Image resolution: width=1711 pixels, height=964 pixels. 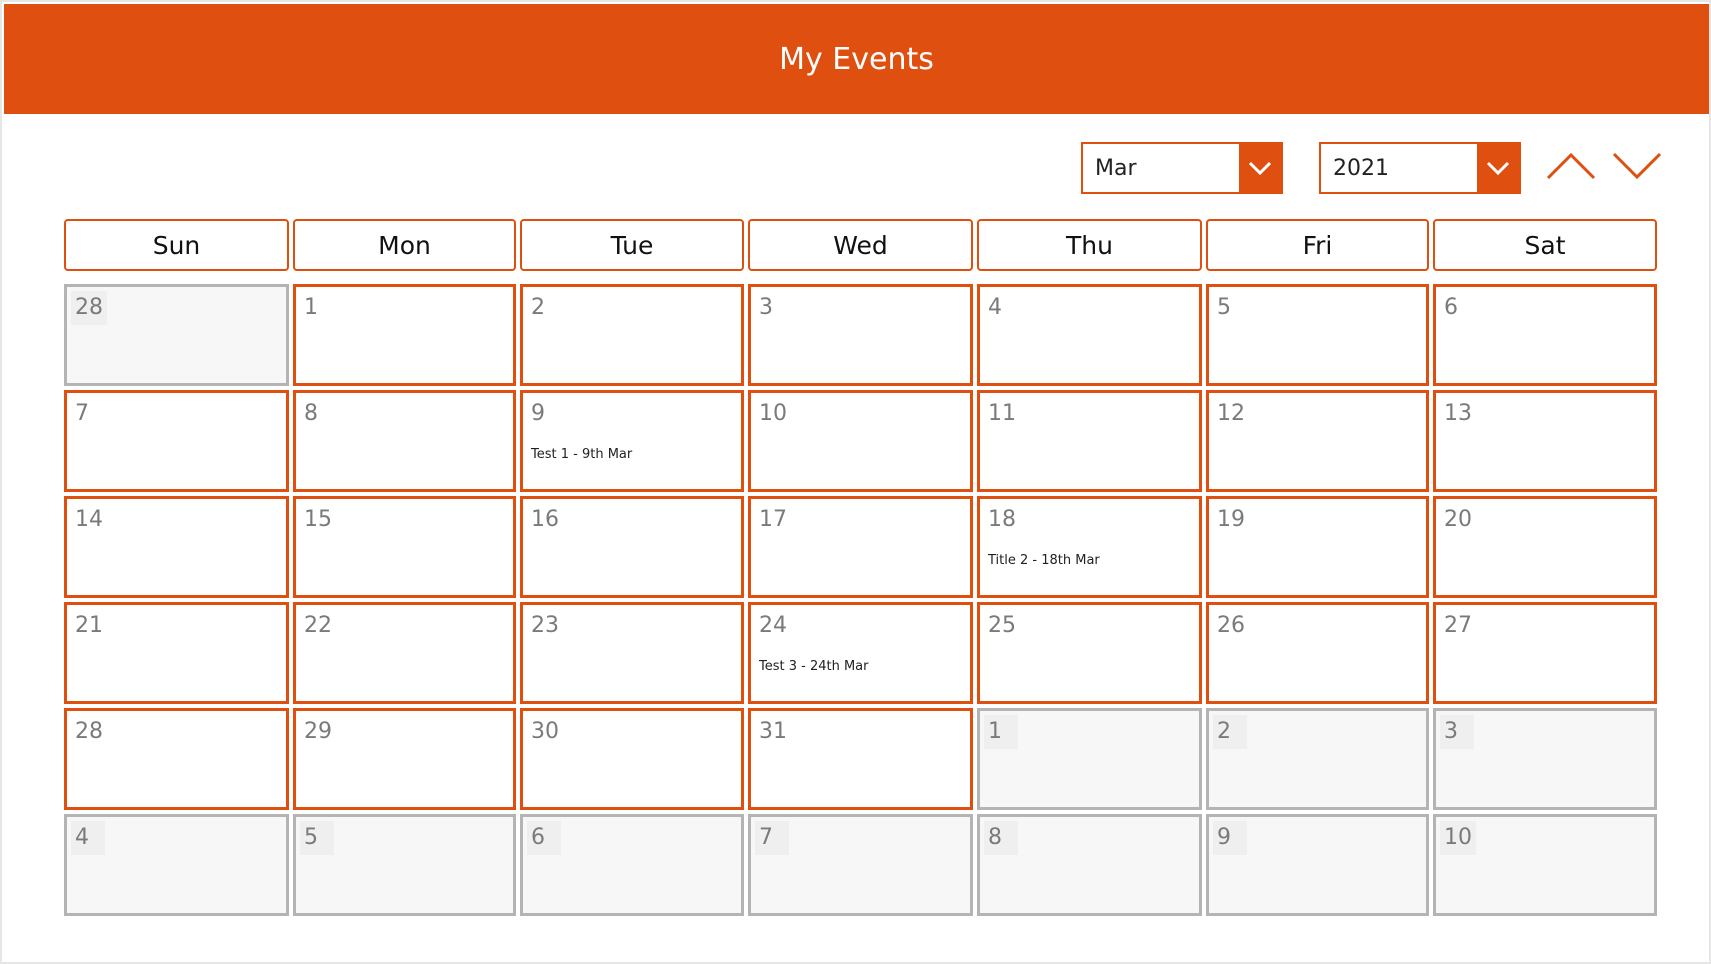 What do you see at coordinates (1089, 441) in the screenshot?
I see `calendar-day-cell: 11` at bounding box center [1089, 441].